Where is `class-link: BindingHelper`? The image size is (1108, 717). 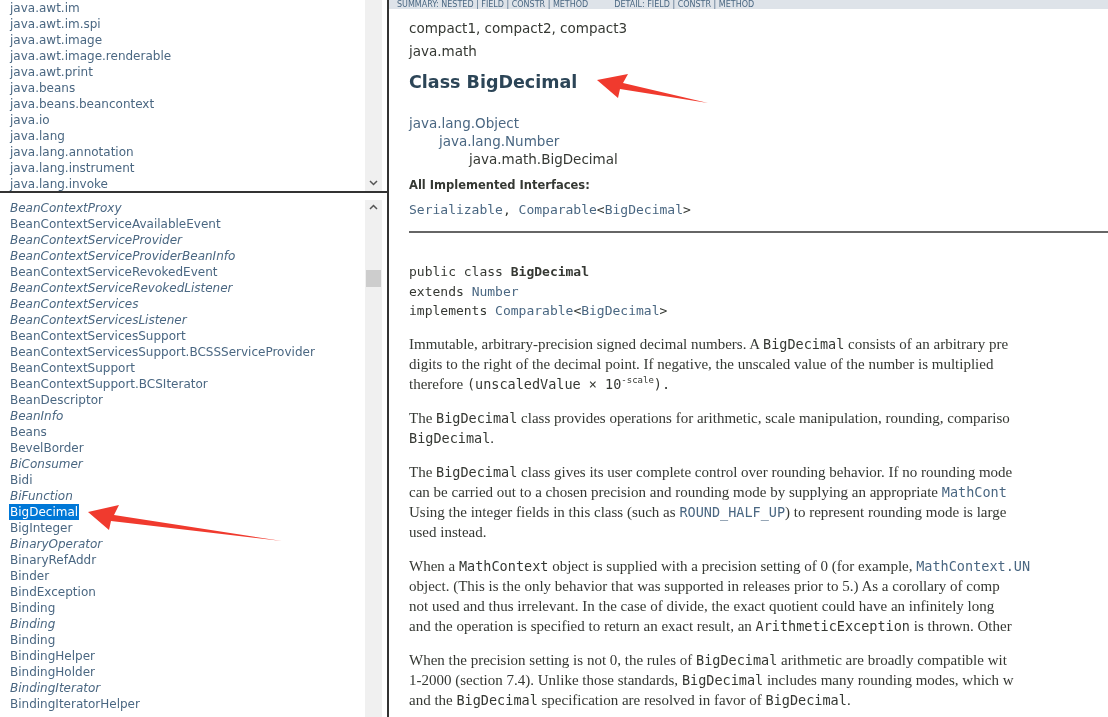
class-link: BindingHelper is located at coordinates (53, 656).